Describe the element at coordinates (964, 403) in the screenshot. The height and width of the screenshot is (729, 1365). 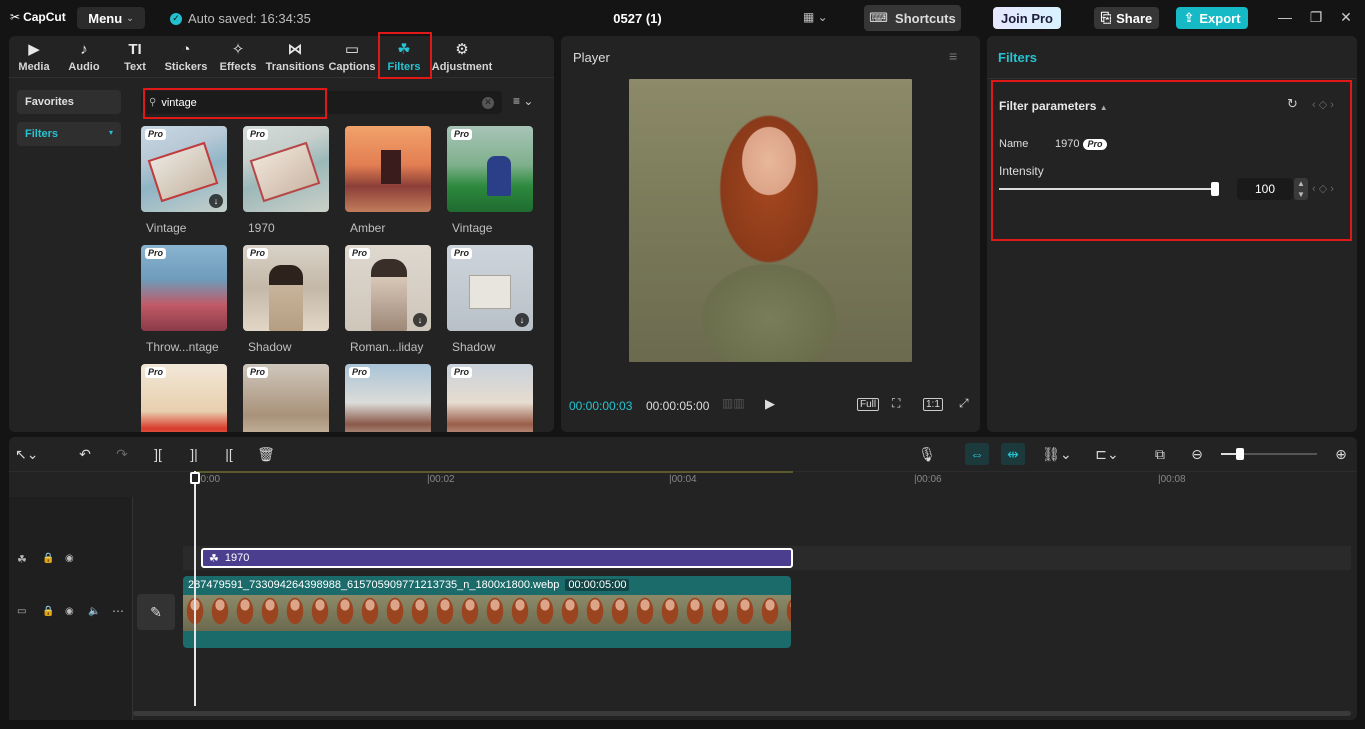
I see `fullscreen-icon: ⤢` at that location.